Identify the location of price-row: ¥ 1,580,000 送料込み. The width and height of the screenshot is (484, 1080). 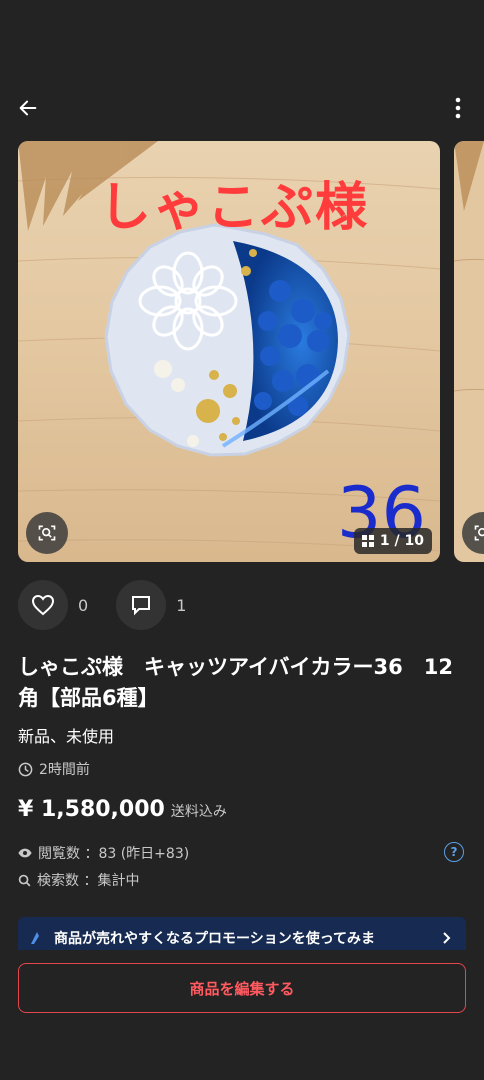
(122, 809).